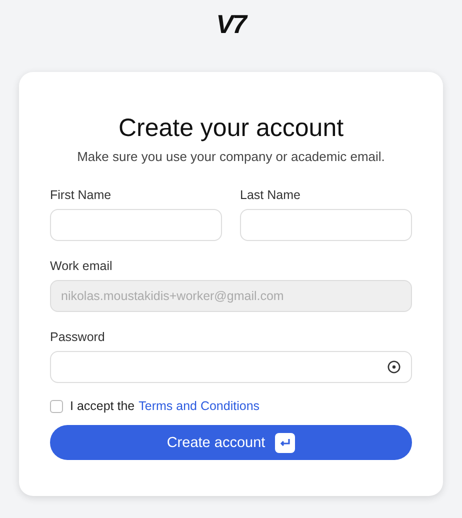 This screenshot has width=462, height=518. What do you see at coordinates (77, 337) in the screenshot?
I see `field-label: Password` at bounding box center [77, 337].